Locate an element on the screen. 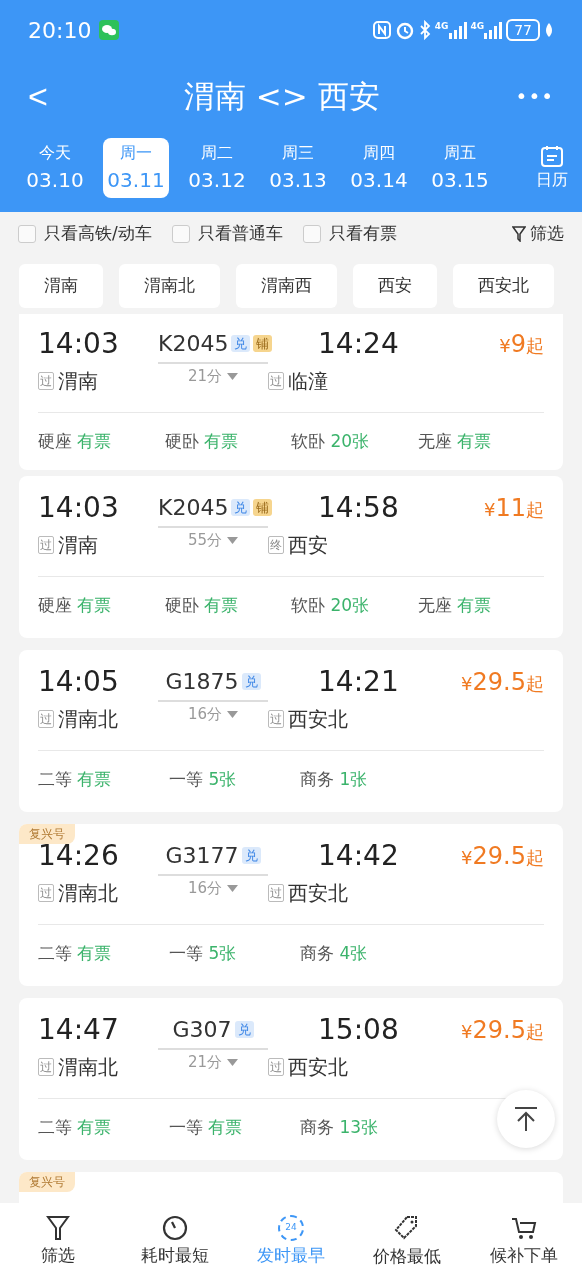  calendar-icon is located at coordinates (552, 156).